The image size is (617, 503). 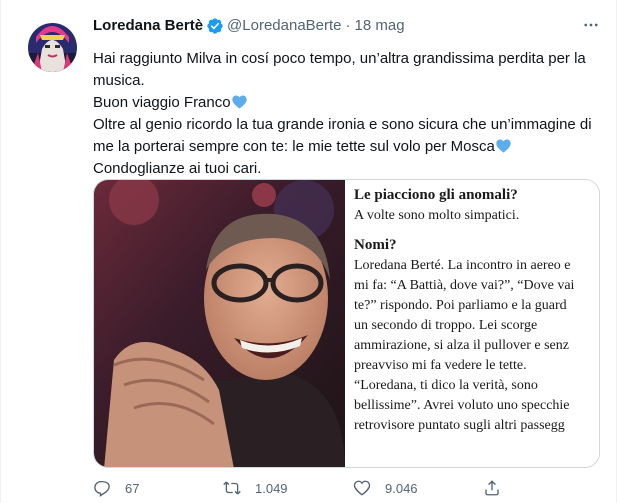 What do you see at coordinates (462, 405) in the screenshot?
I see `article-line: bellissime”. Avrei voluto uno specchie` at bounding box center [462, 405].